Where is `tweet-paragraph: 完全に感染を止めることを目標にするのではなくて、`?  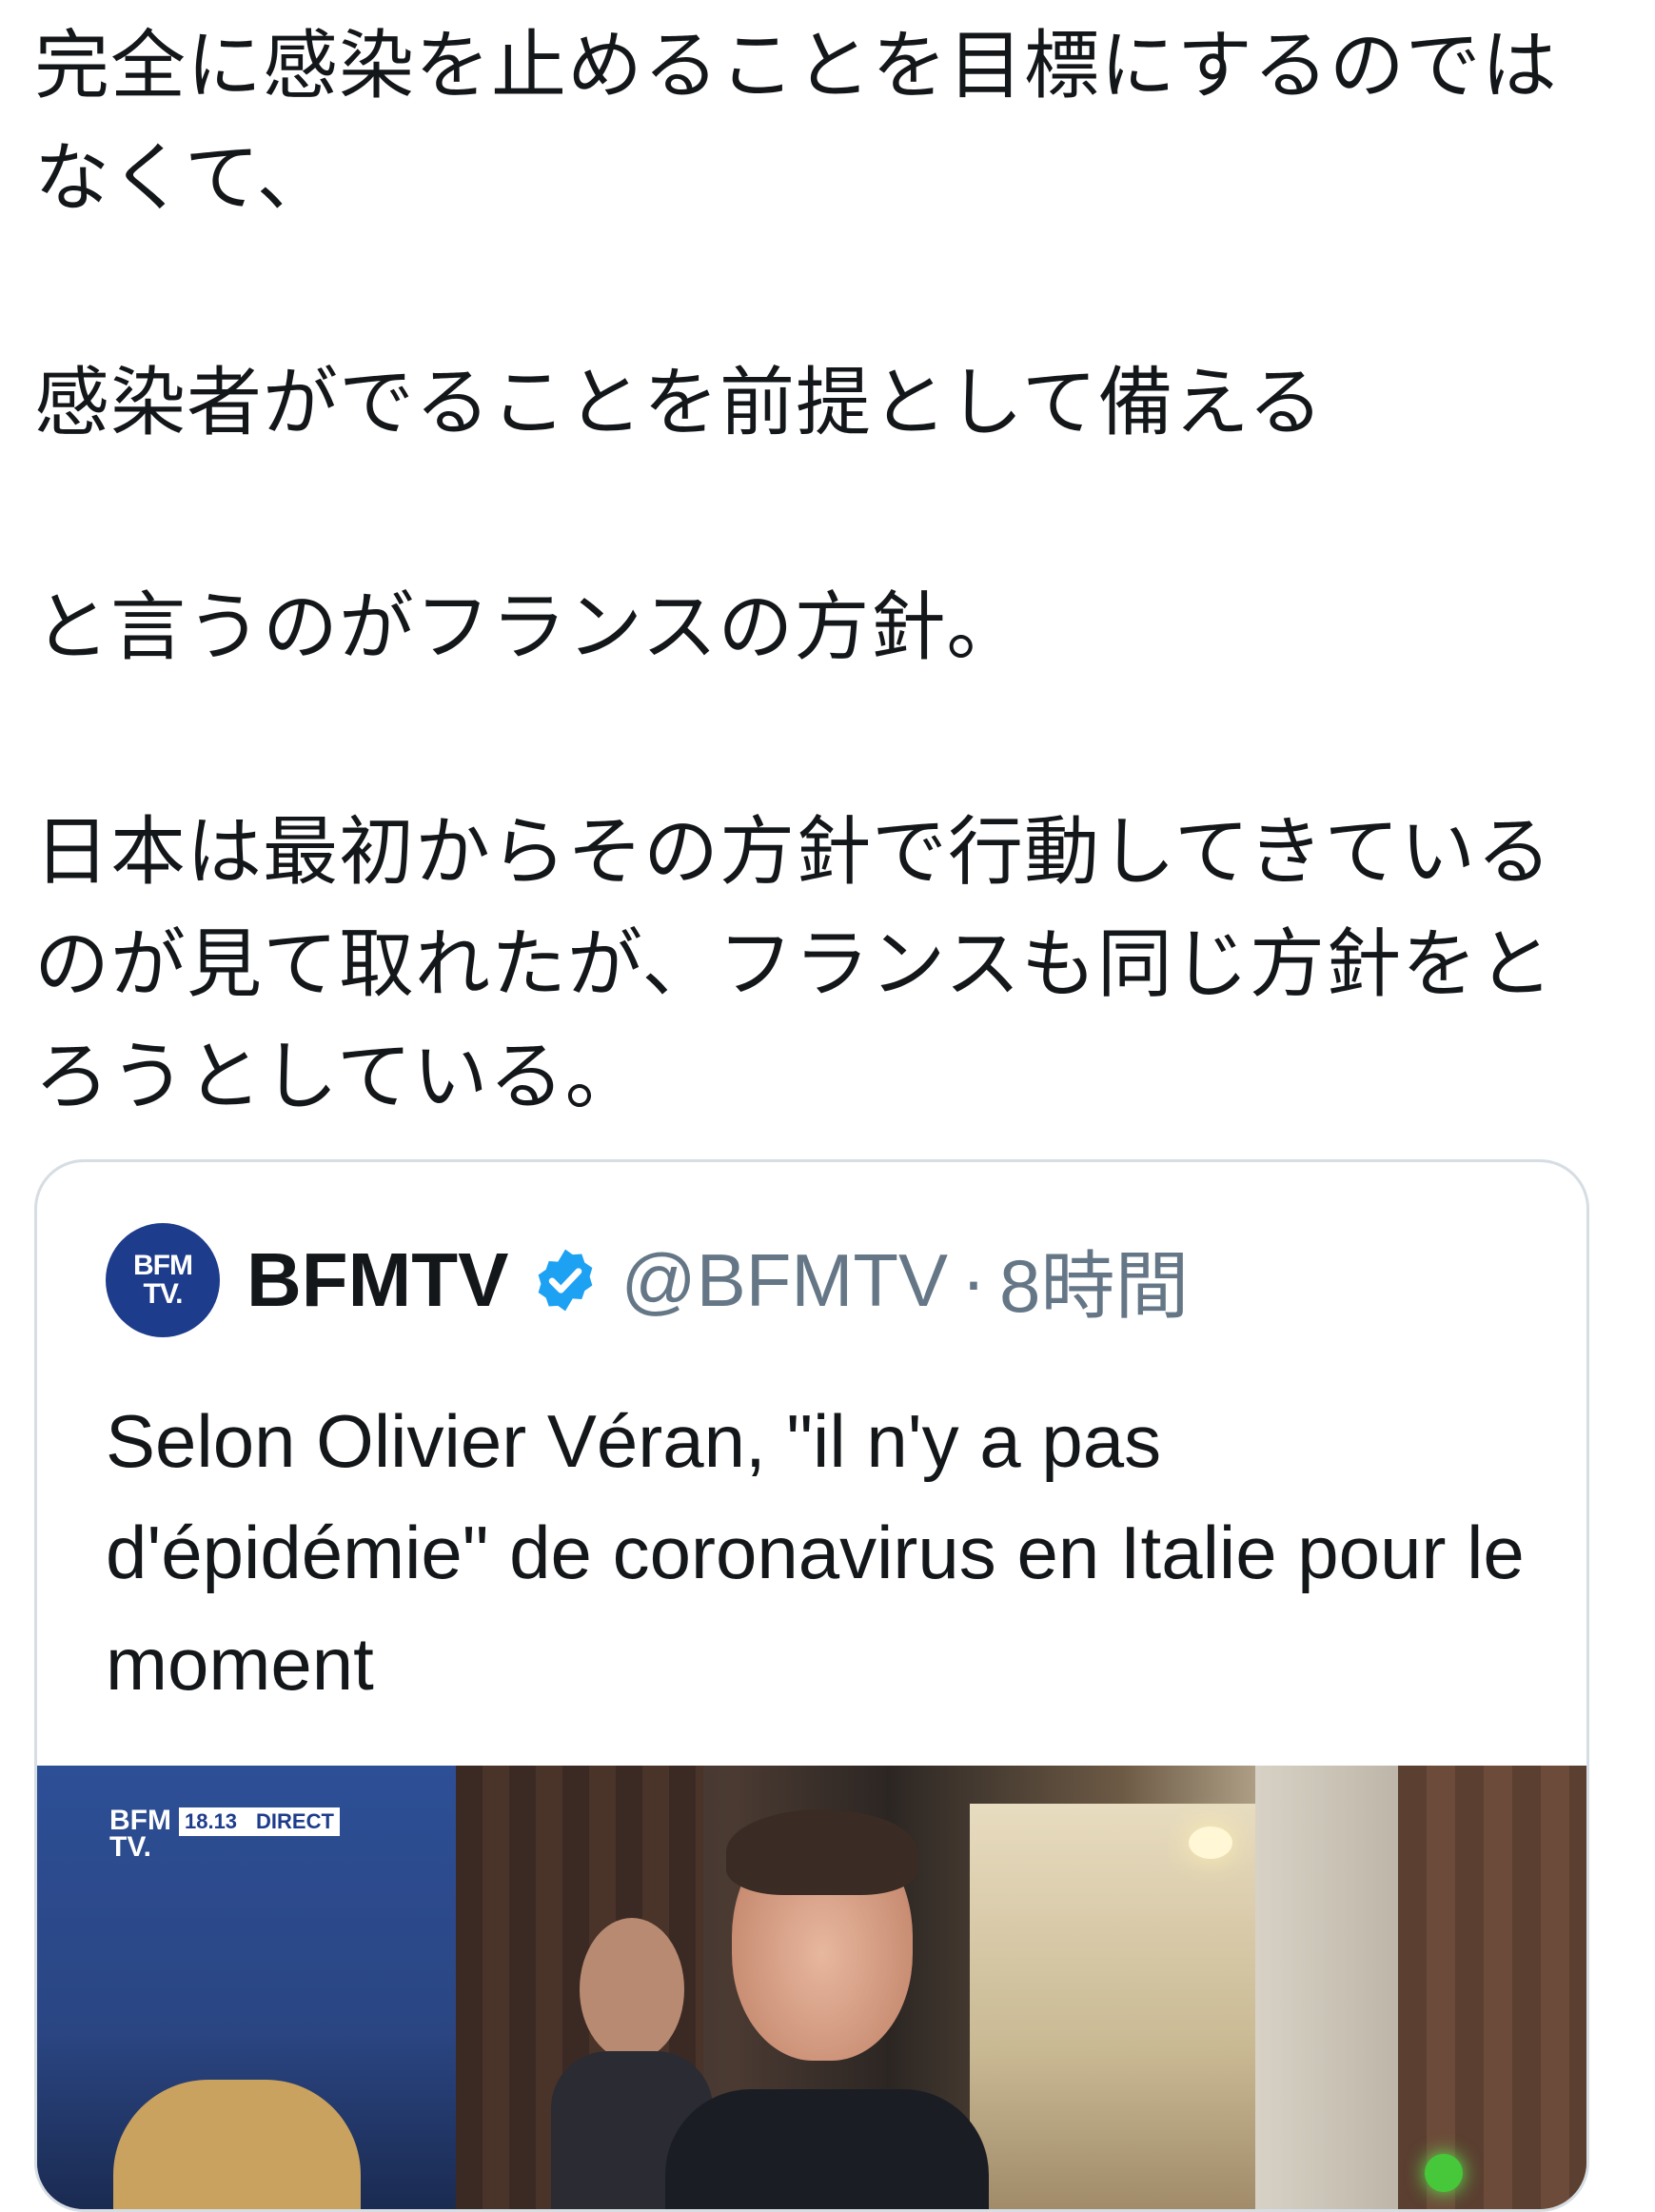
tweet-paragraph: 完全に感染を止めることを目標にするのではなくて、 is located at coordinates (796, 122).